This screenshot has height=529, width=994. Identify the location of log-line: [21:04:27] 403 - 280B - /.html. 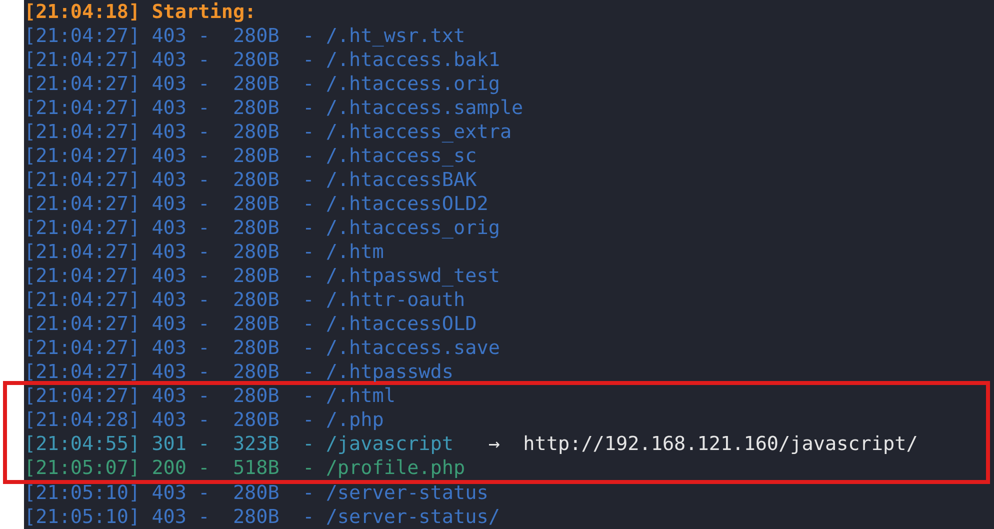
(210, 396).